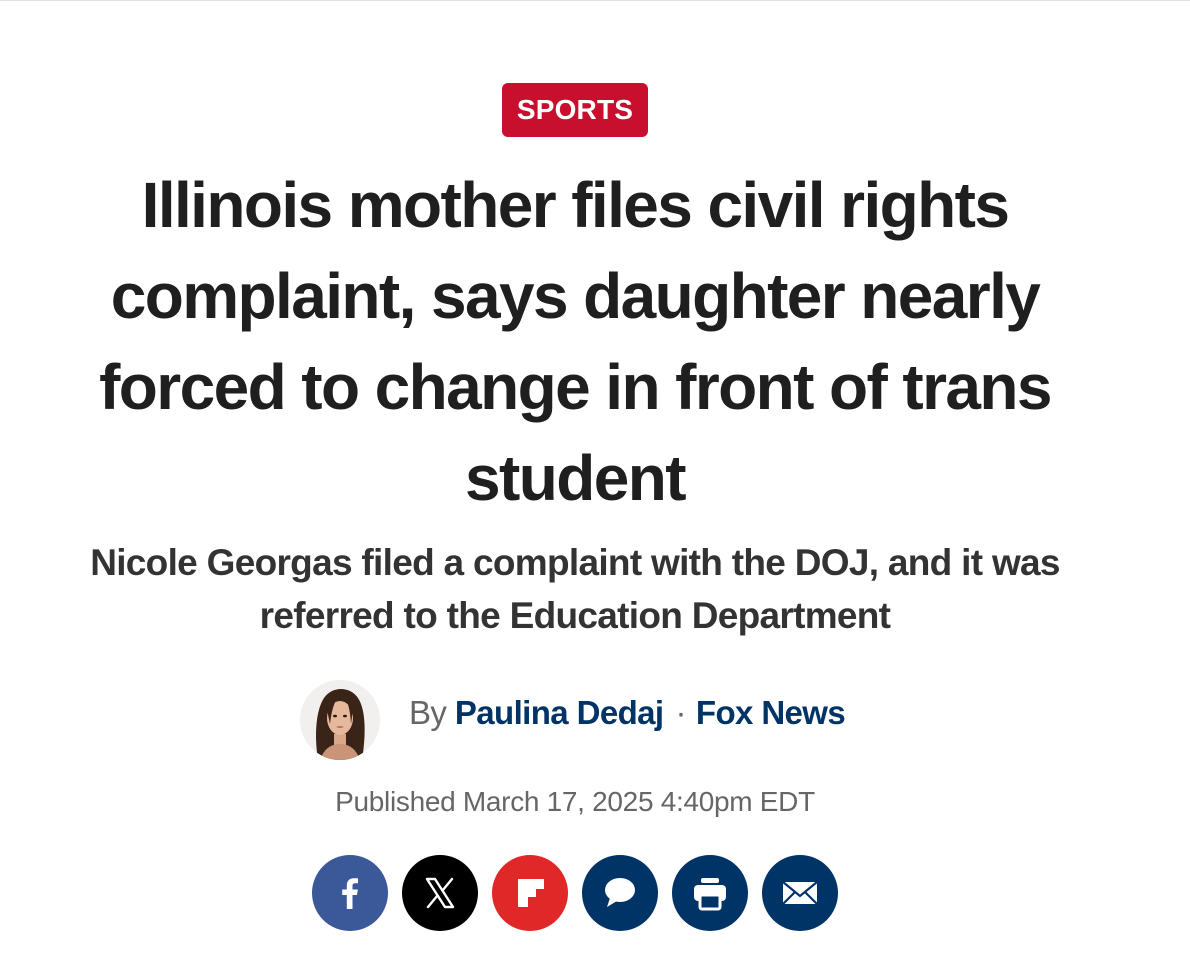  Describe the element at coordinates (428, 712) in the screenshot. I see `byline-prefix: By` at that location.